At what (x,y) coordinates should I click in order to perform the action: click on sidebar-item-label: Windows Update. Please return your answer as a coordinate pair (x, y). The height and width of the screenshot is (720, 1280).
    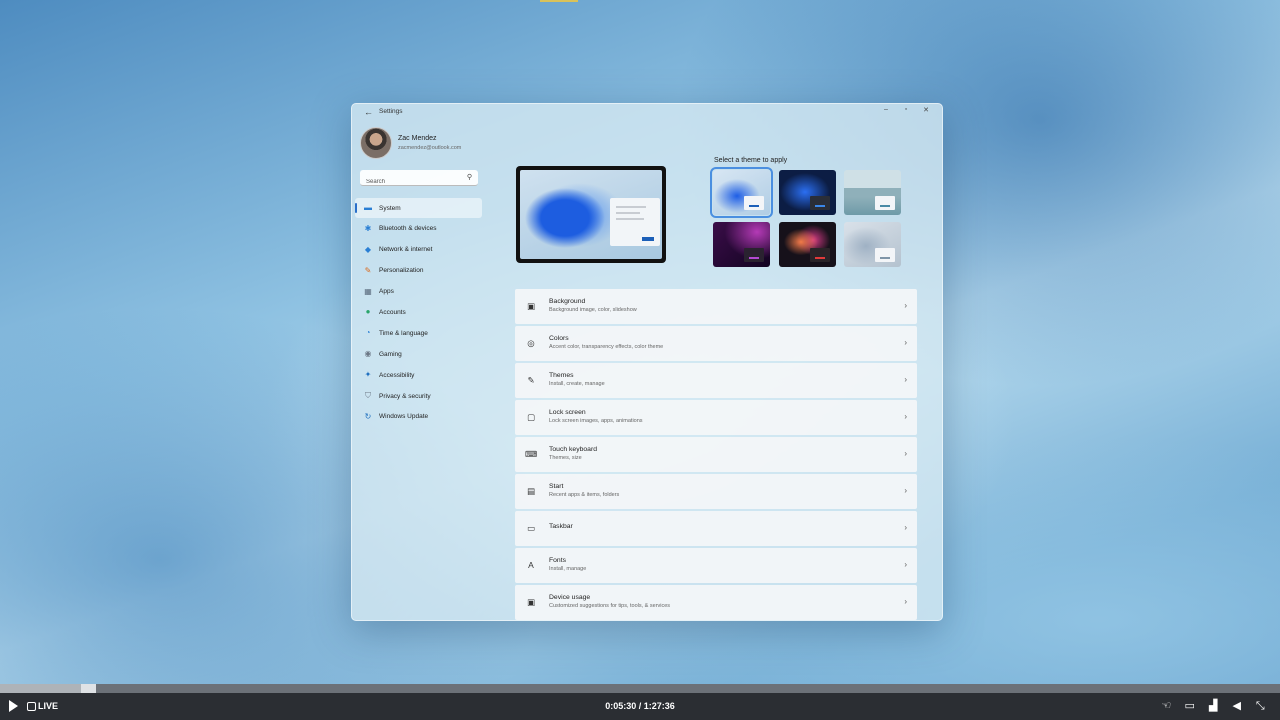
    Looking at the image, I should click on (404, 417).